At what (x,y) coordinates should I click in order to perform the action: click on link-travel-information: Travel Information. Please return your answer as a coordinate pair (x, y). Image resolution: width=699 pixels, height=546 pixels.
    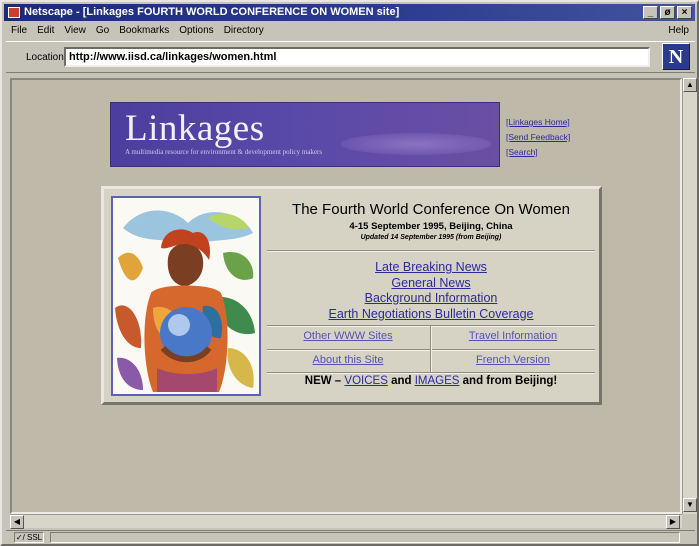
    Looking at the image, I should click on (513, 337).